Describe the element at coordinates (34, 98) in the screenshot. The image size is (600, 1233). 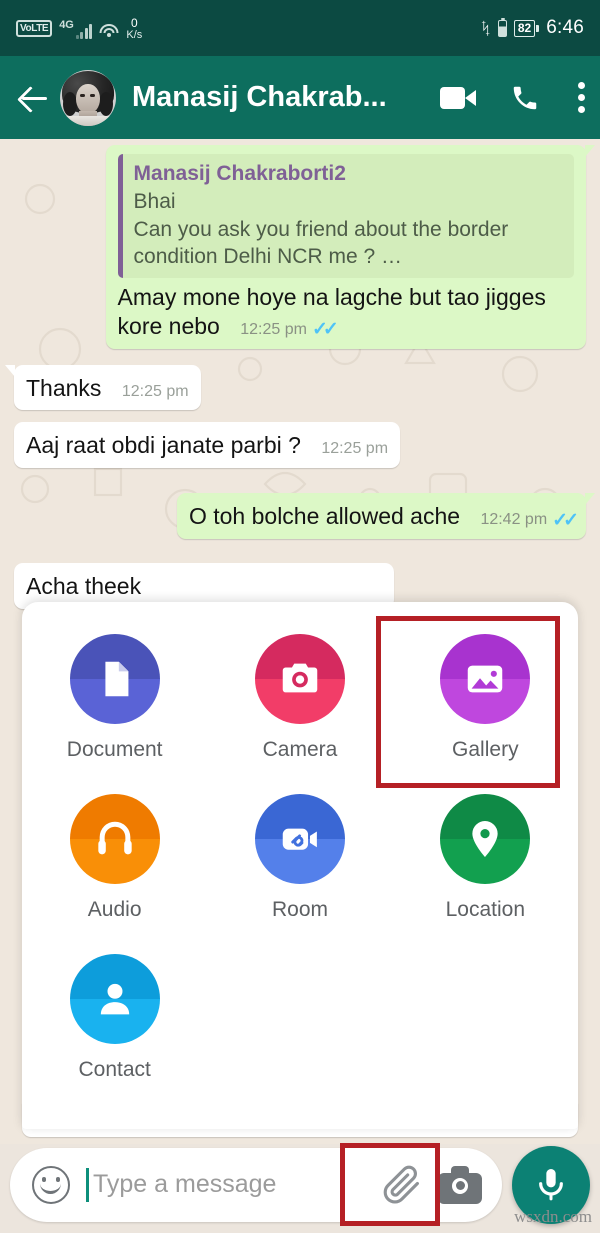
I see `back-arrow-icon` at that location.